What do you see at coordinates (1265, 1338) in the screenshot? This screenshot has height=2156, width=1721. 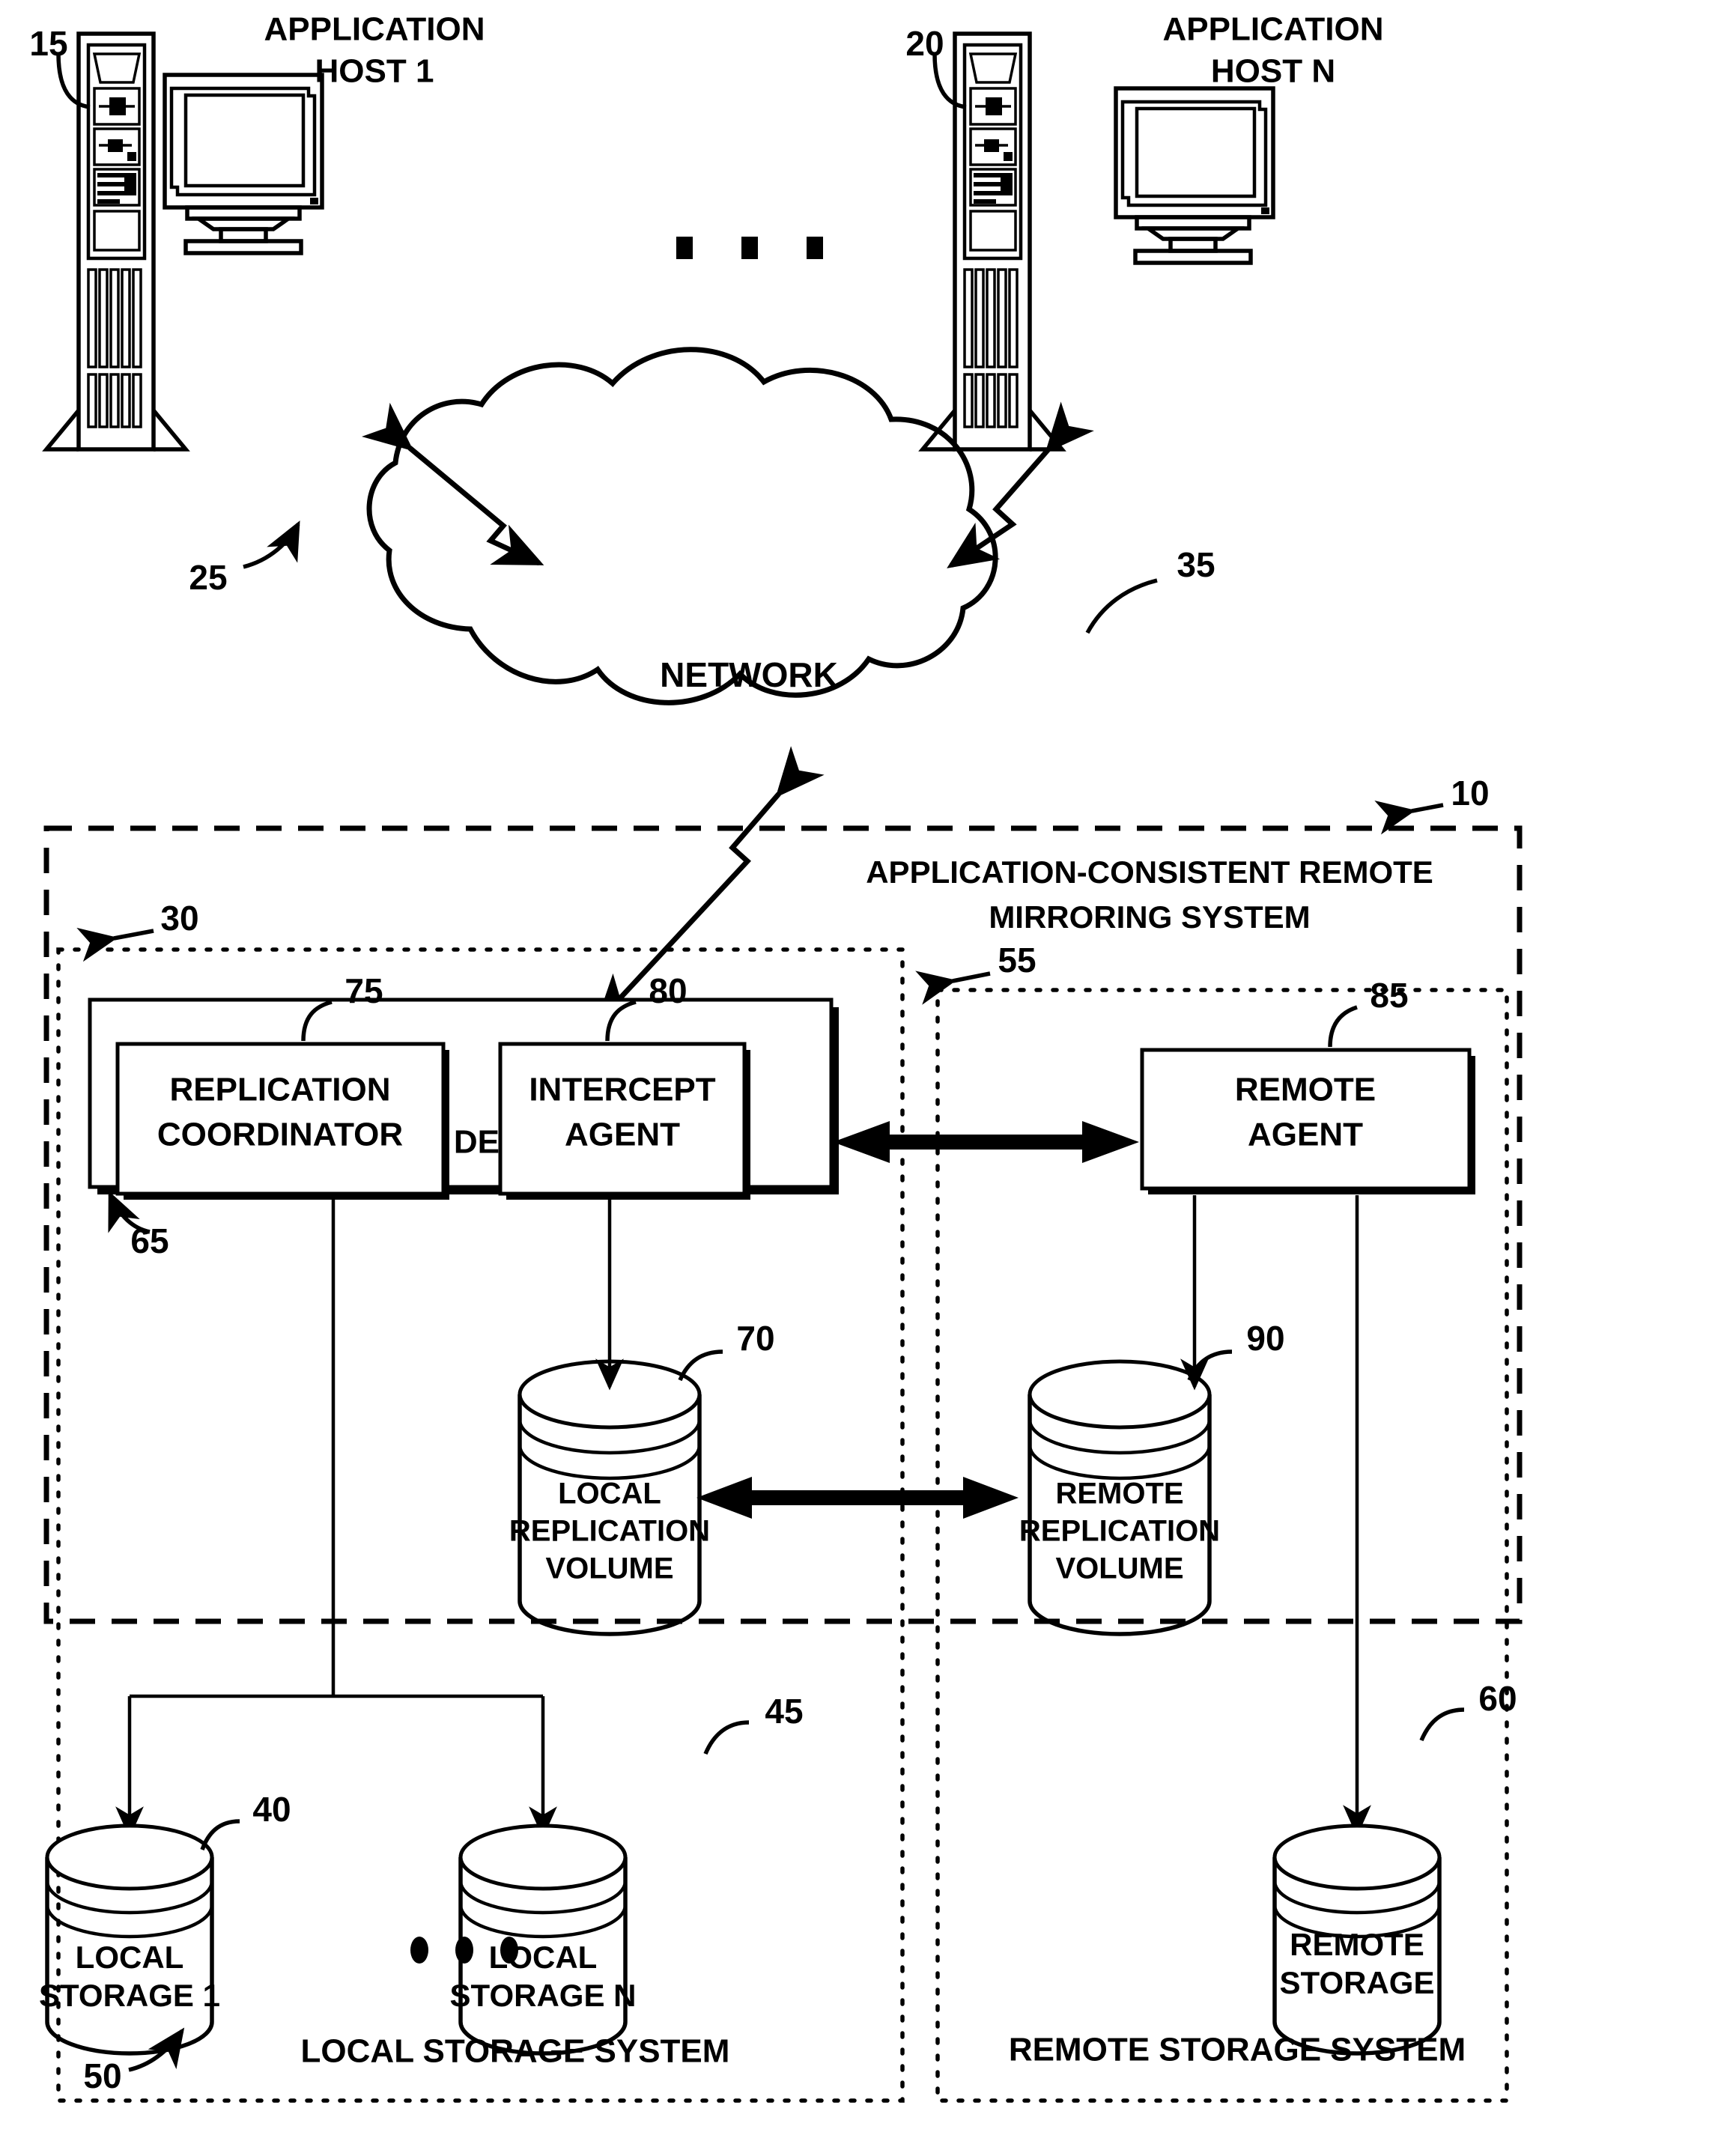 I see `svg-text: 90` at bounding box center [1265, 1338].